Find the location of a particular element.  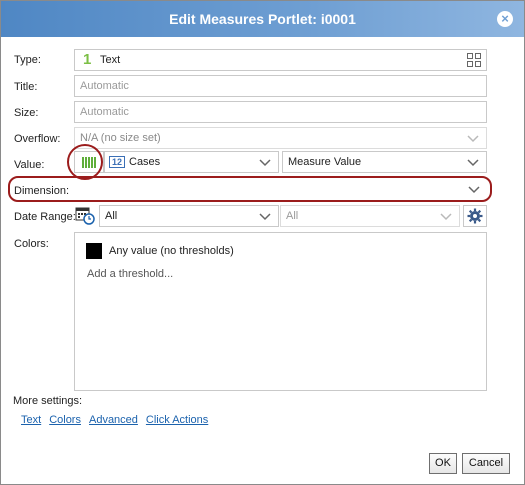

cancel-button: Cancel is located at coordinates (486, 463).